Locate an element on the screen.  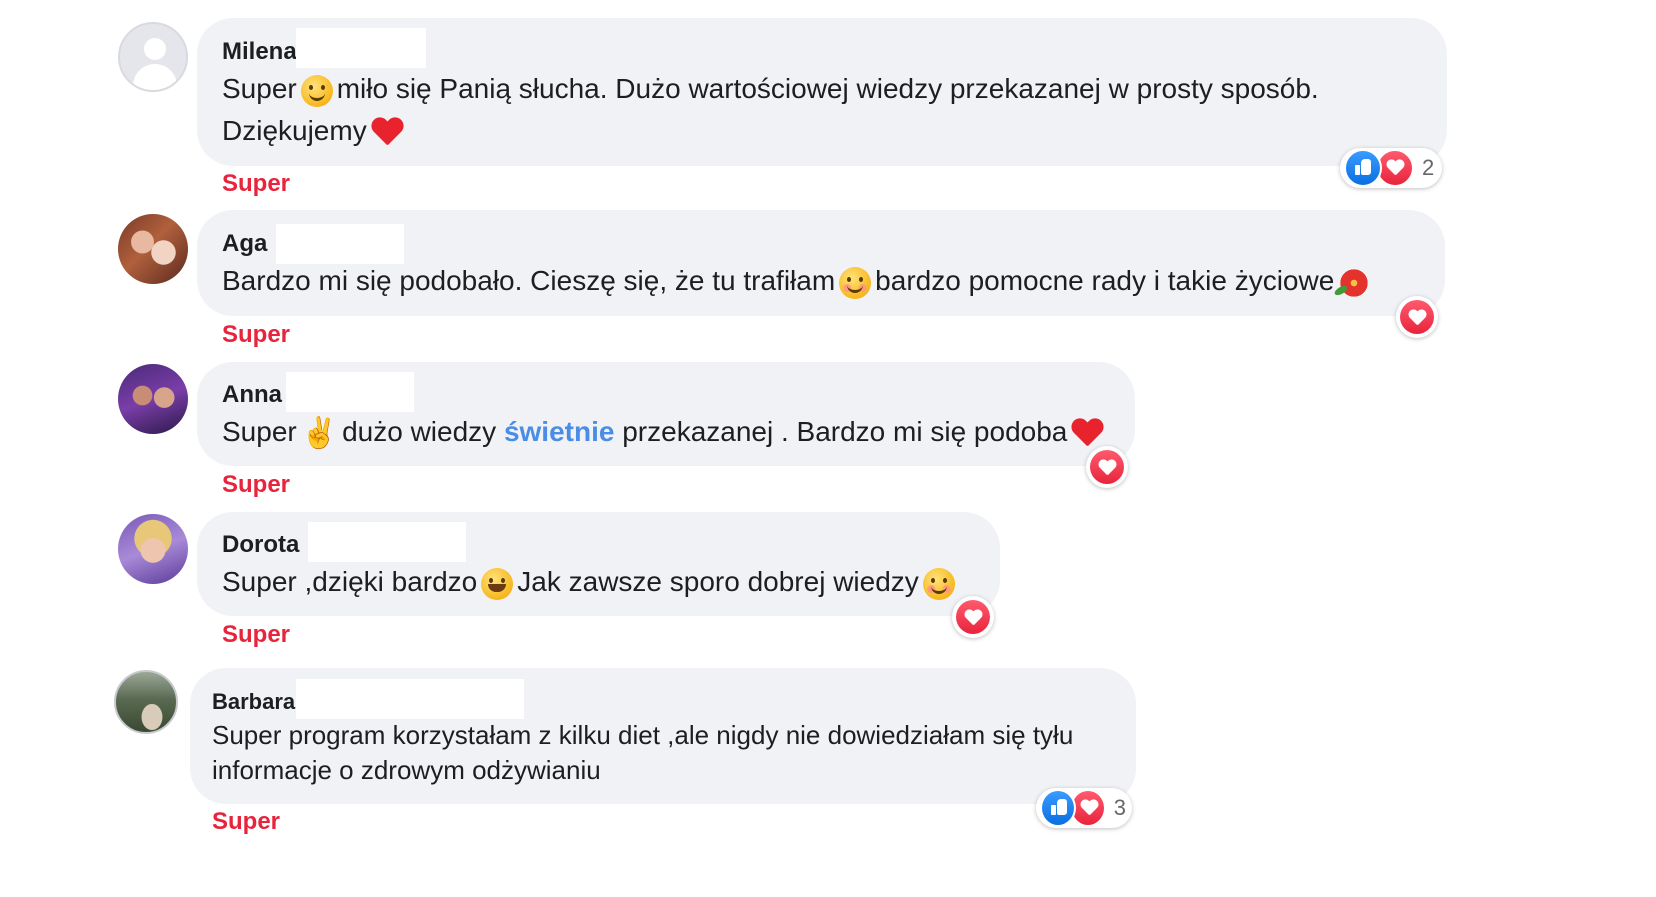
comment-text-part: Super ,dzięki bardzo is located at coordinates (350, 581).